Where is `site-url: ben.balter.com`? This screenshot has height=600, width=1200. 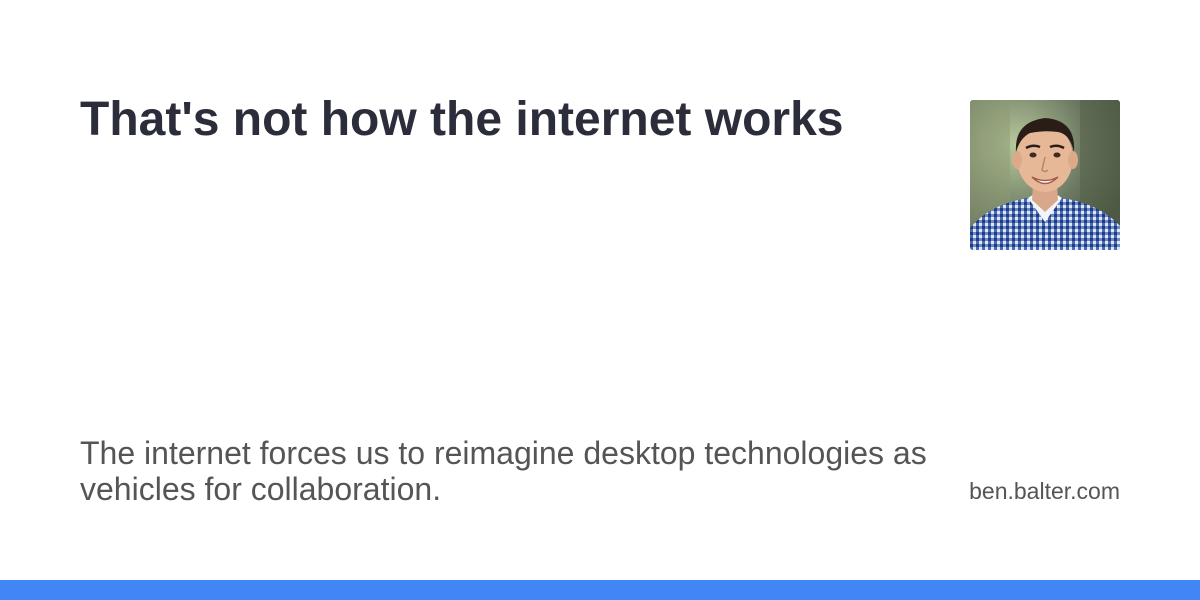 site-url: ben.balter.com is located at coordinates (1044, 491).